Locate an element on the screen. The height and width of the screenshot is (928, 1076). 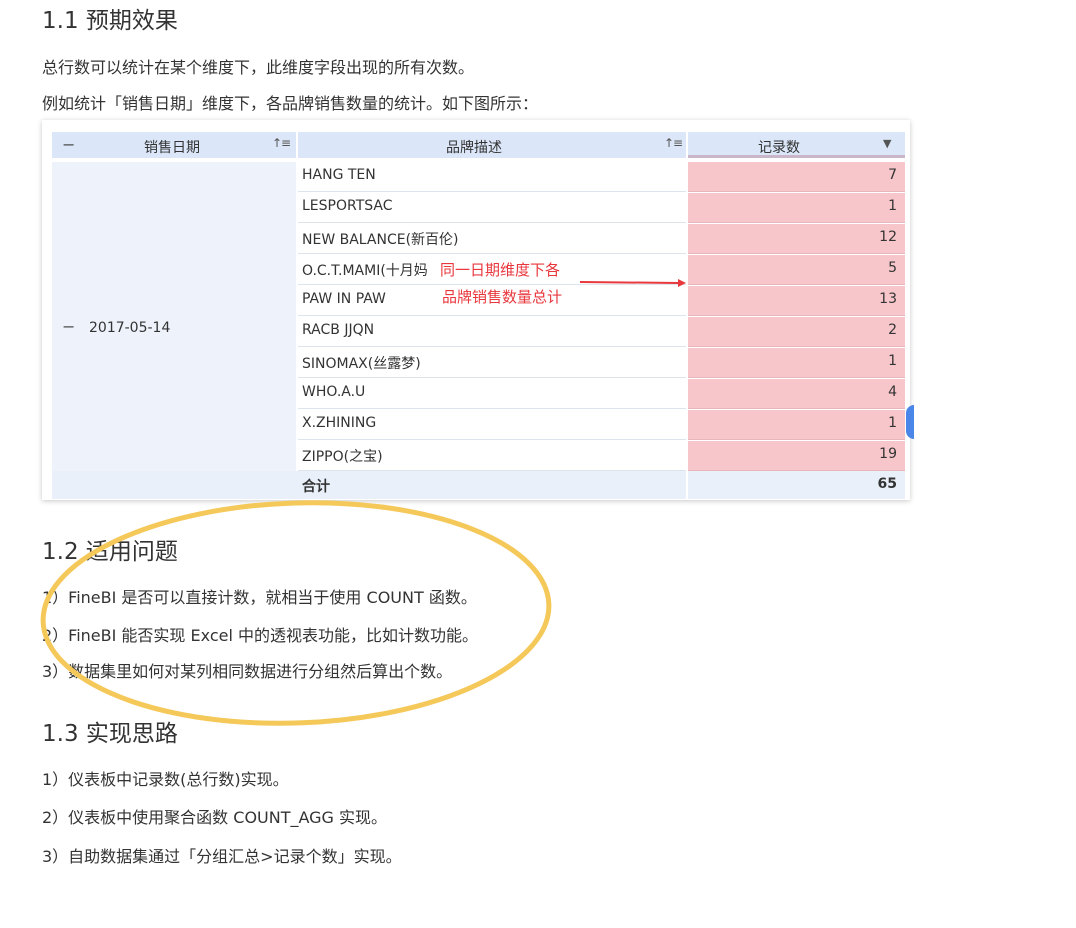
section-3-item-3: 3）自助数据集通过「分组汇总>记录个数」实现。 is located at coordinates (222, 856).